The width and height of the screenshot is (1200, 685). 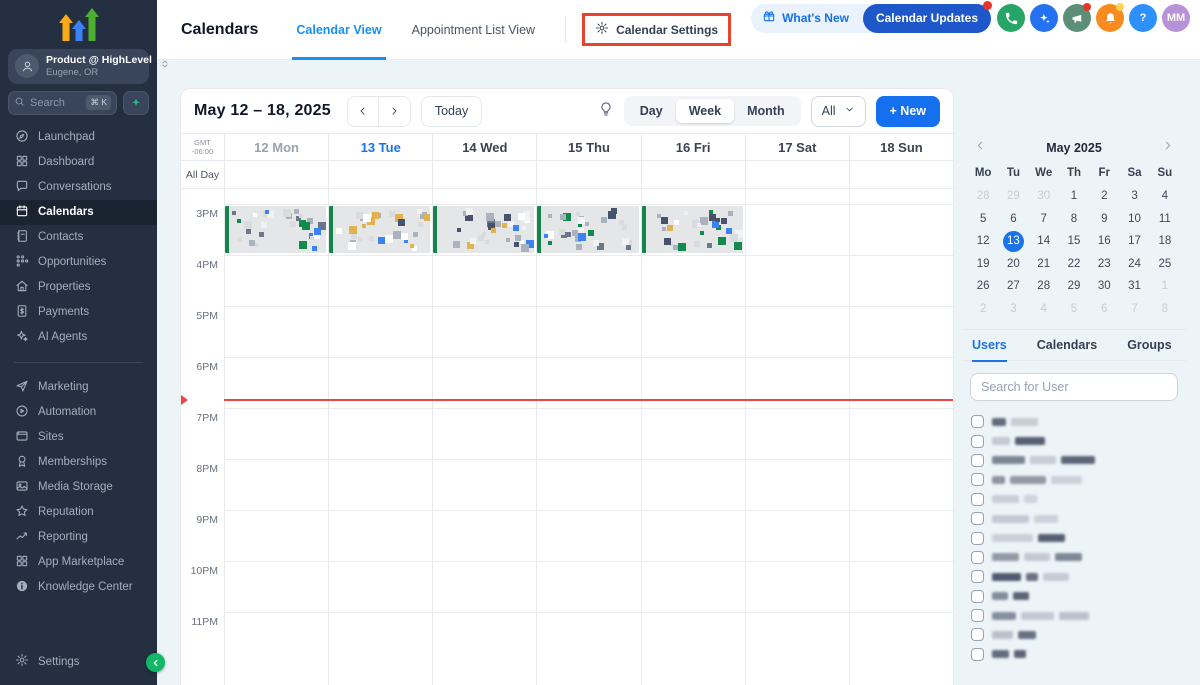 I want to click on whats-new-button: What's New Calendar Updates, so click(x=871, y=16).